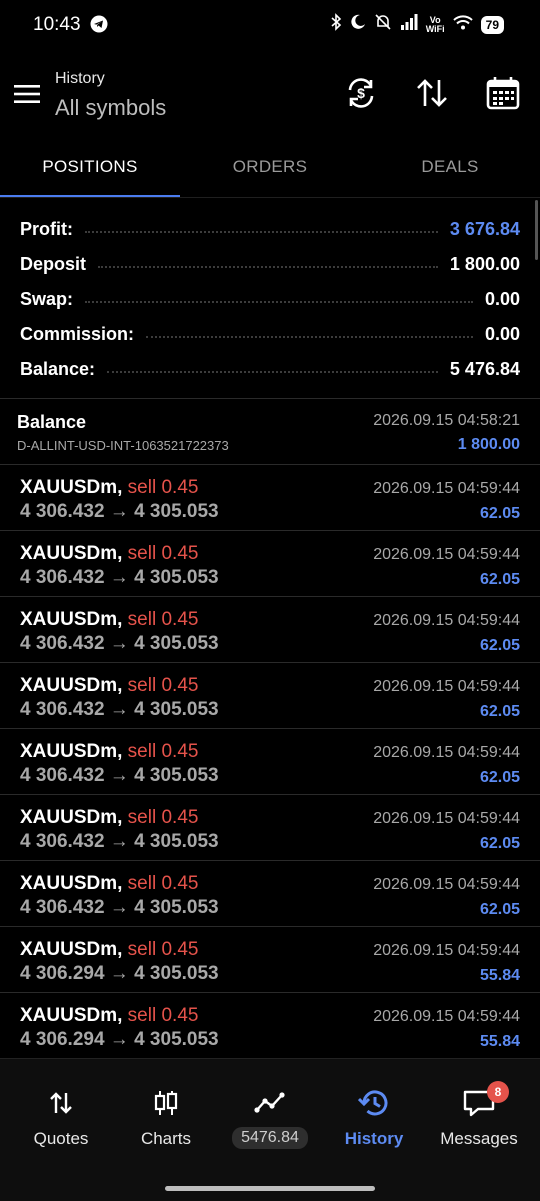  I want to click on summary-label: Swap:, so click(47, 298).